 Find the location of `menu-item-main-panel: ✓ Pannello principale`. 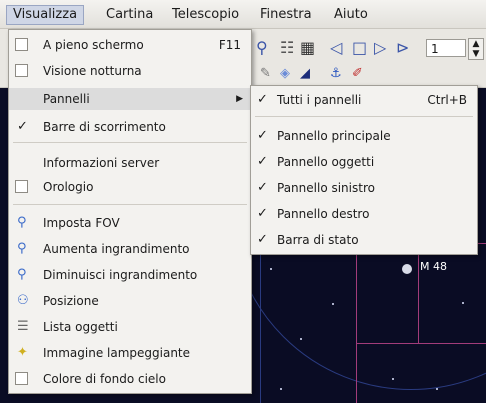

menu-item-main-panel: ✓ Pannello principale is located at coordinates (364, 136).